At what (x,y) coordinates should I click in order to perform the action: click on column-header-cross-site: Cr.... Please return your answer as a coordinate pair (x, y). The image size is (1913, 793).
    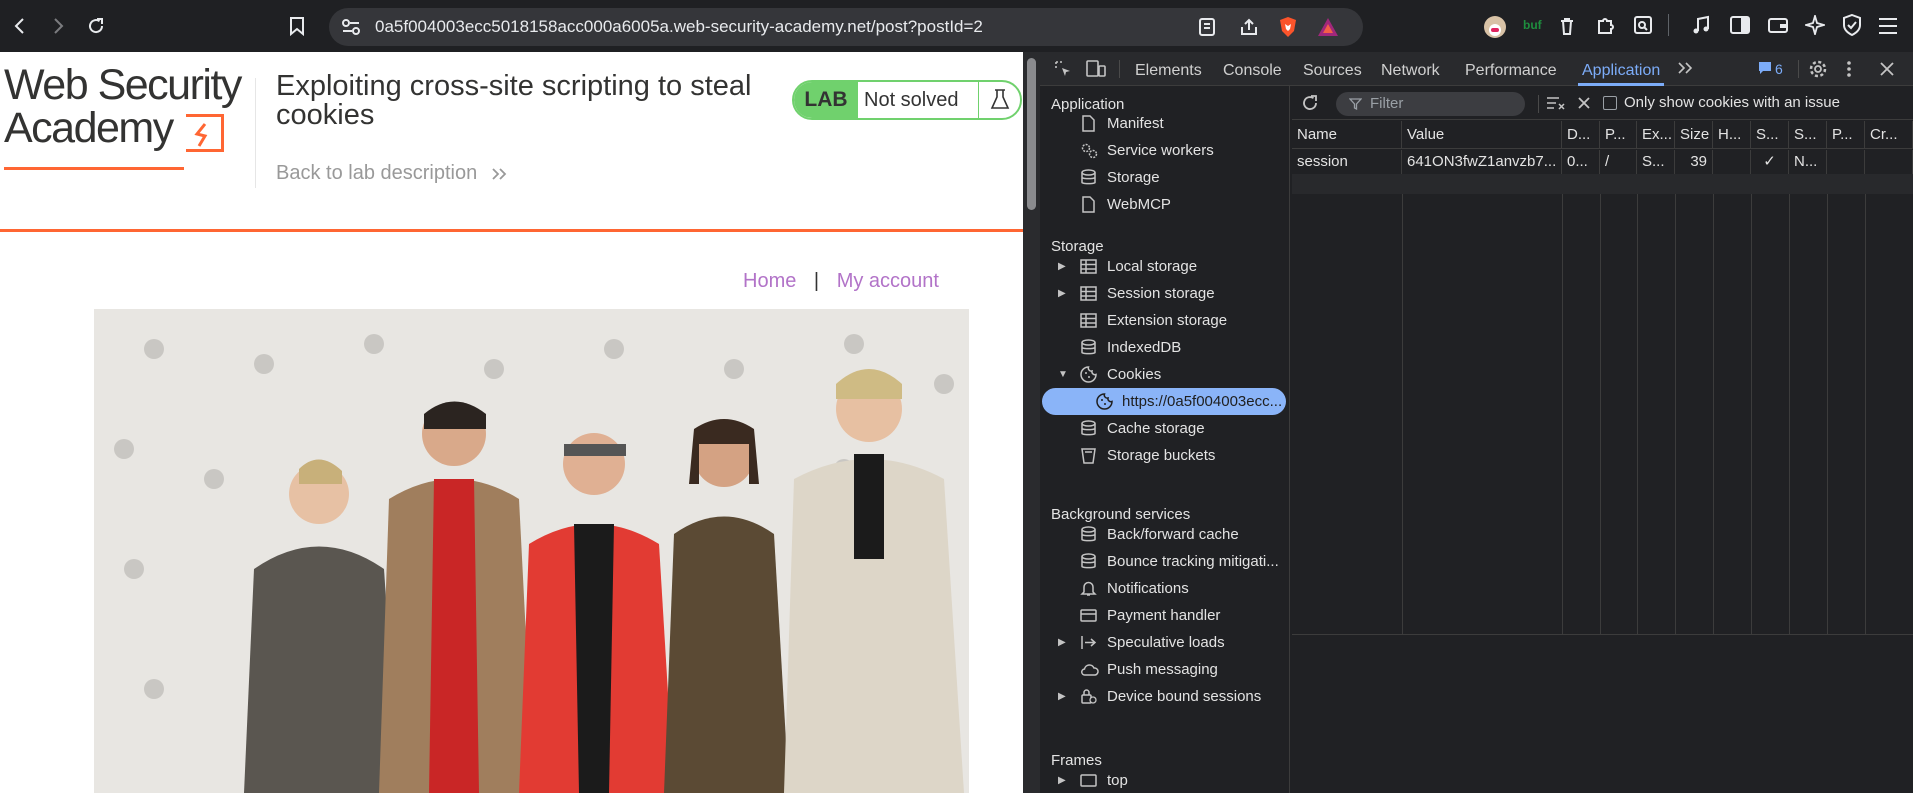
    Looking at the image, I should click on (1889, 135).